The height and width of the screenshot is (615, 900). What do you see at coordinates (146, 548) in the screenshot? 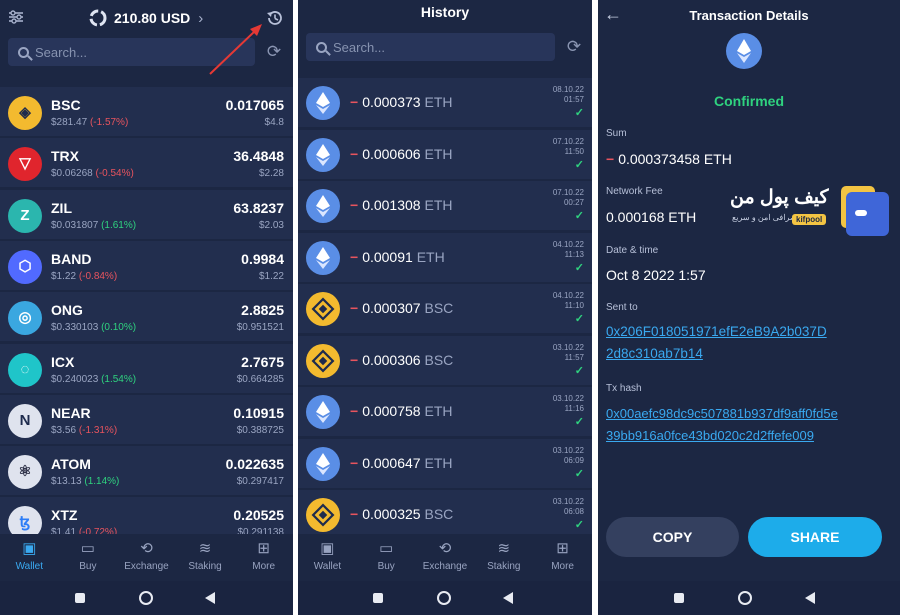
I see `exchange-icon: ⟲` at bounding box center [146, 548].